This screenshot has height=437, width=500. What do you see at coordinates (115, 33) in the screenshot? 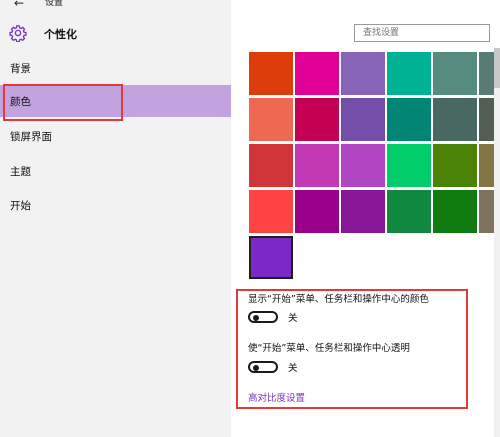
I see `page-header: 个性化` at bounding box center [115, 33].